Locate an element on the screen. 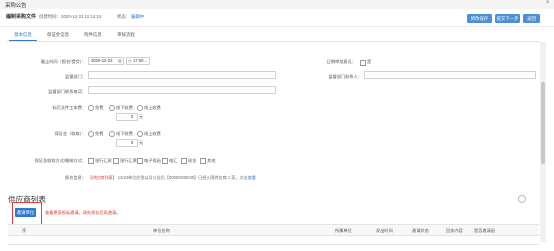 The height and width of the screenshot is (251, 554). reviewer-checkbox is located at coordinates (363, 63).